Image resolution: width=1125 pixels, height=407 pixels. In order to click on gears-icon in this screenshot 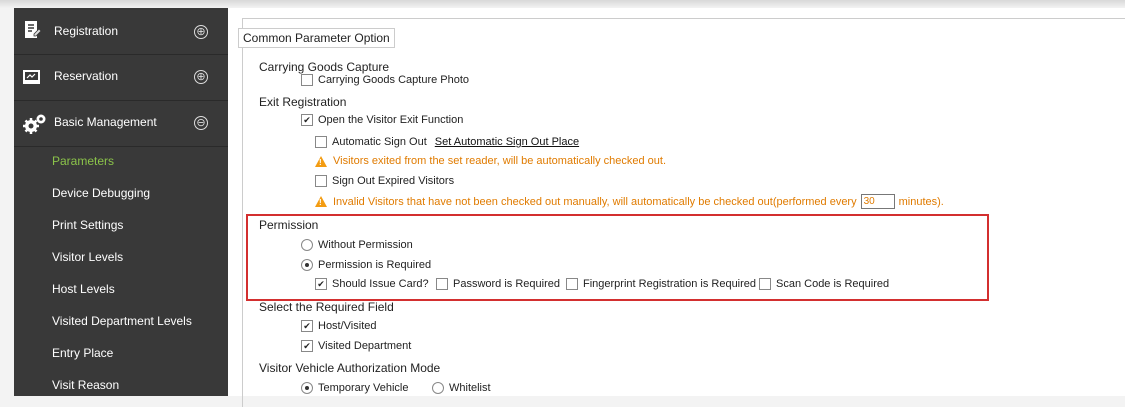, I will do `click(35, 123)`.